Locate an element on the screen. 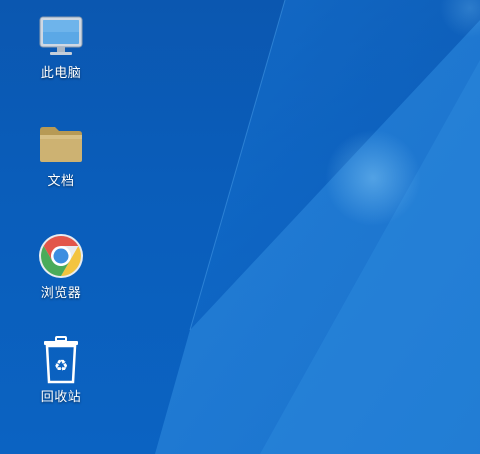 The height and width of the screenshot is (454, 480). folder-icon is located at coordinates (61, 144).